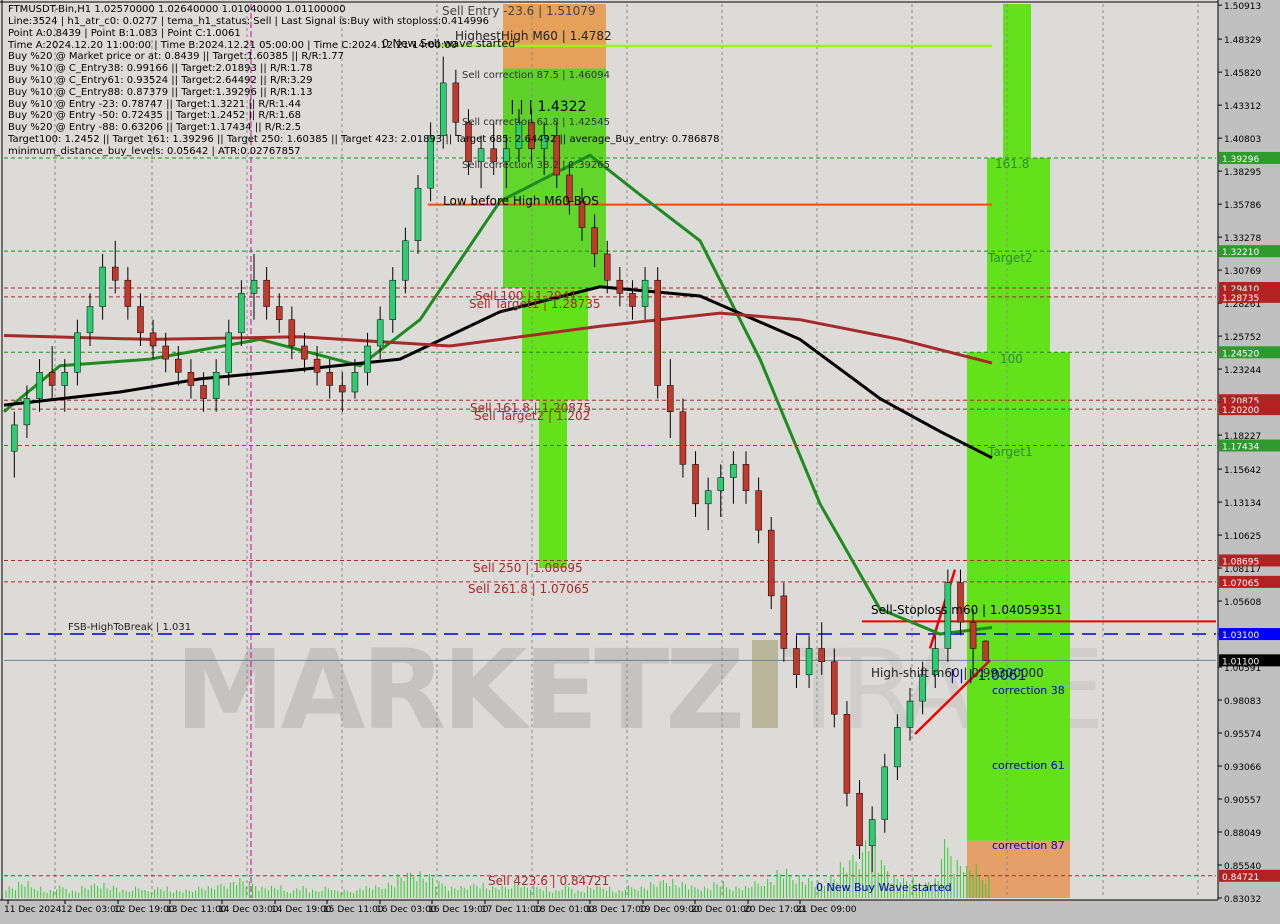 The height and width of the screenshot is (924, 1280). I want to click on buy-level-label: correction 38, so click(1028, 690).